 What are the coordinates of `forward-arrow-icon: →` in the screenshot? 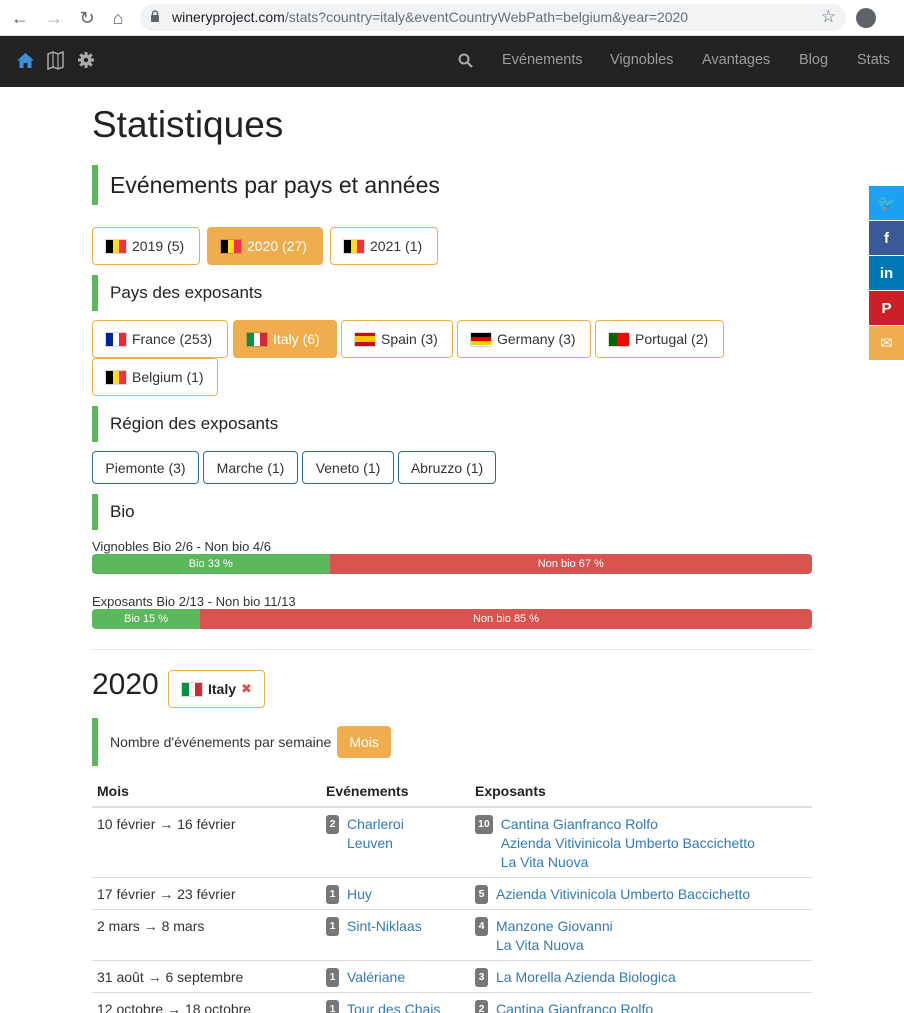 It's located at (54, 18).